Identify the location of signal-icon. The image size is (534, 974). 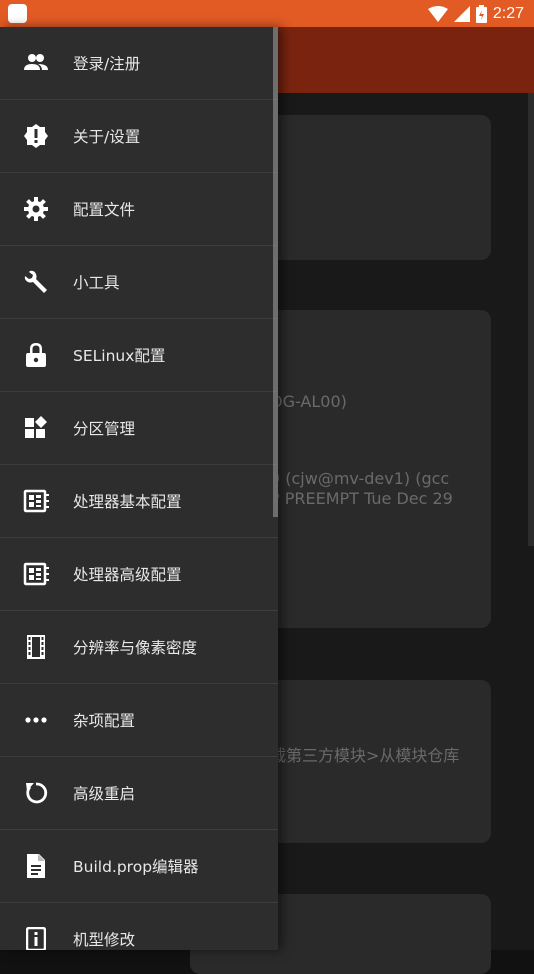
(461, 13).